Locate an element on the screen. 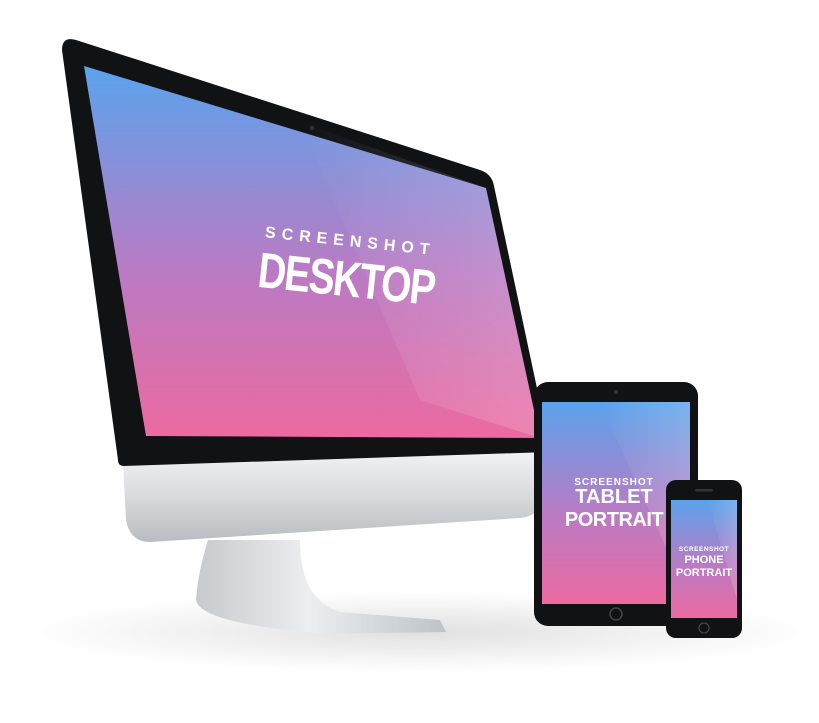 The height and width of the screenshot is (723, 819). phone-label-line1: PHONE is located at coordinates (703, 560).